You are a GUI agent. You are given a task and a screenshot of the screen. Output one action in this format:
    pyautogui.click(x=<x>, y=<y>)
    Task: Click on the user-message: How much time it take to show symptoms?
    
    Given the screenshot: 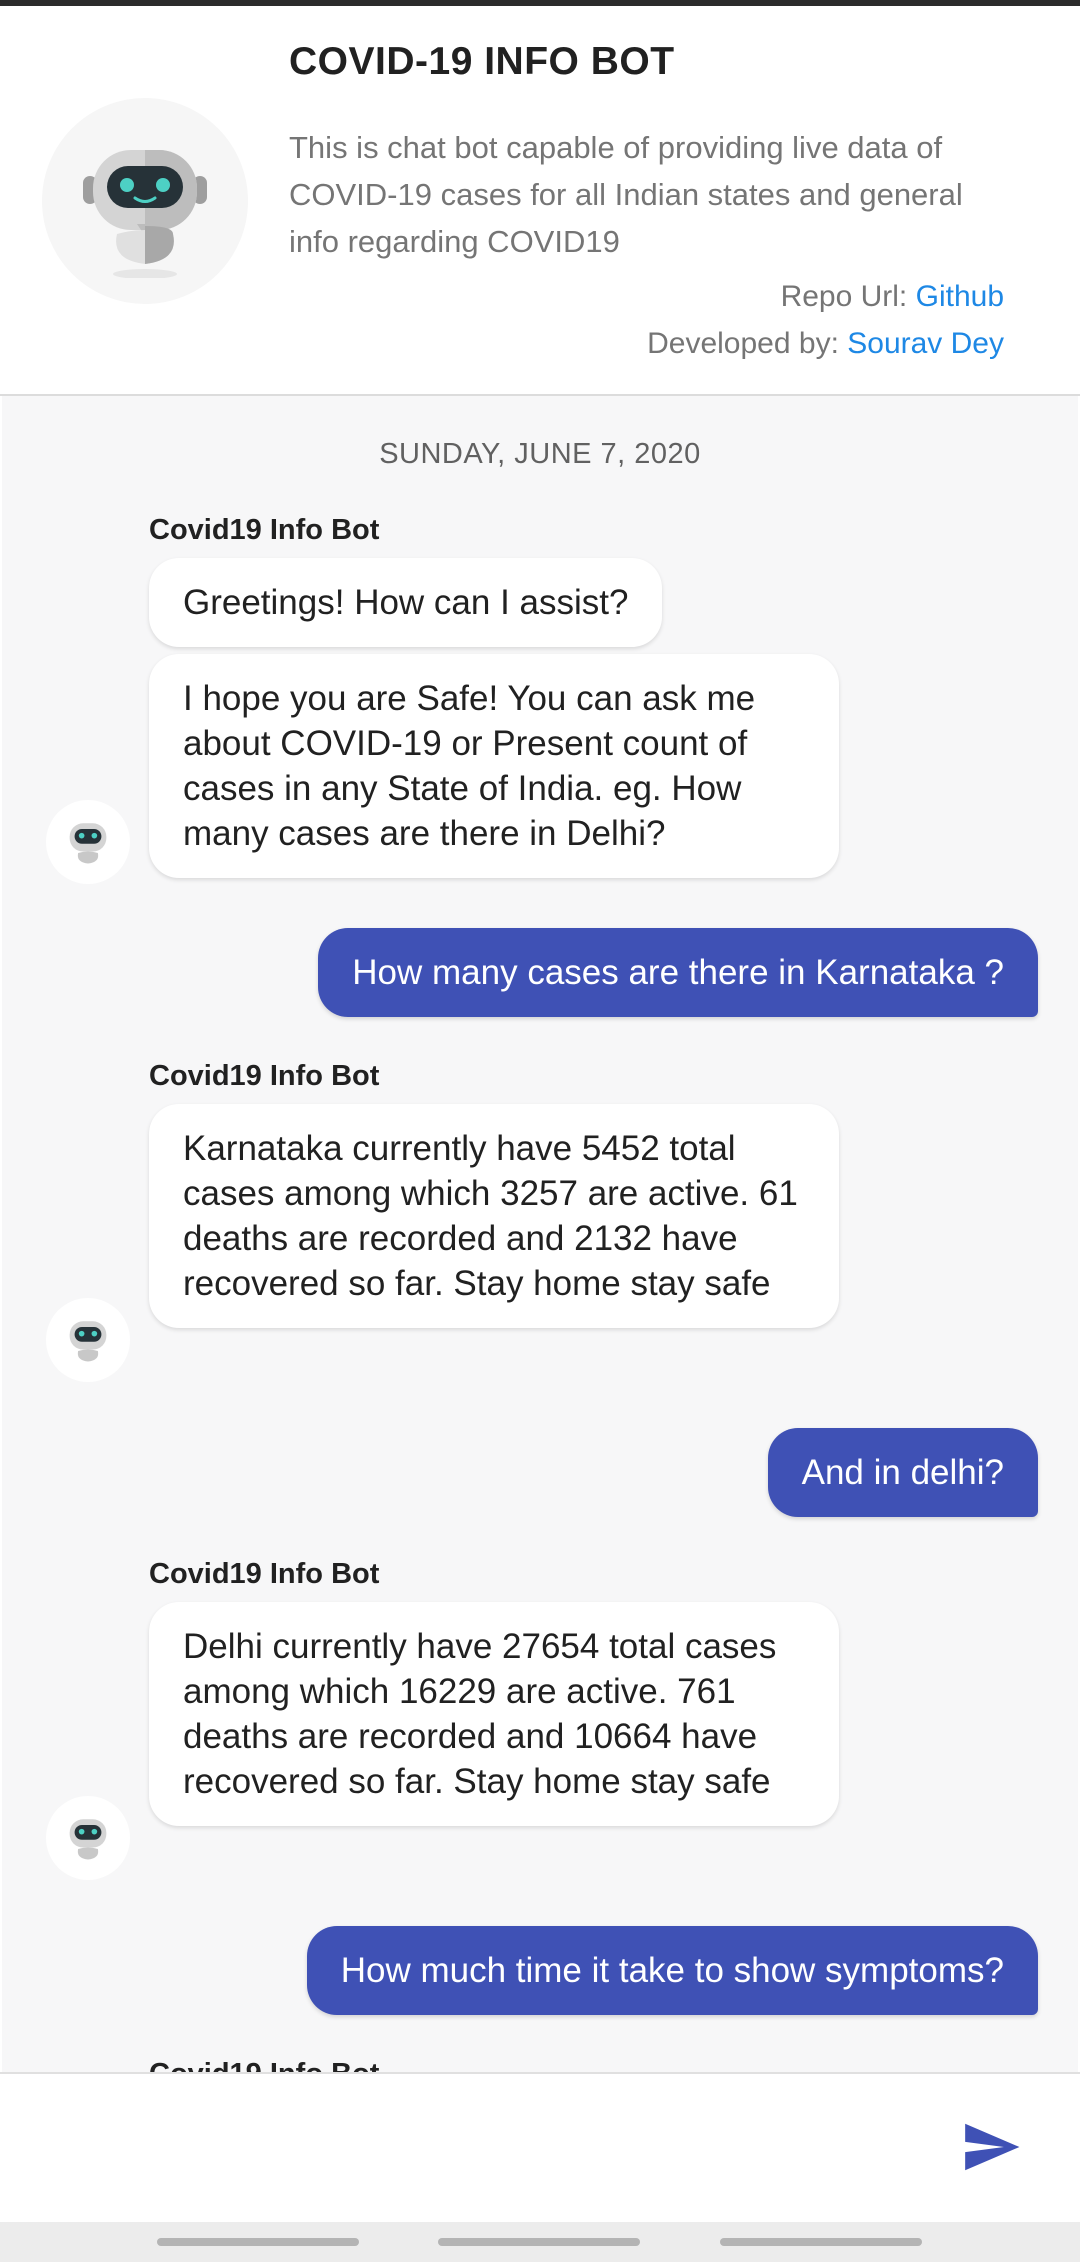 What is the action you would take?
    pyautogui.click(x=672, y=1970)
    